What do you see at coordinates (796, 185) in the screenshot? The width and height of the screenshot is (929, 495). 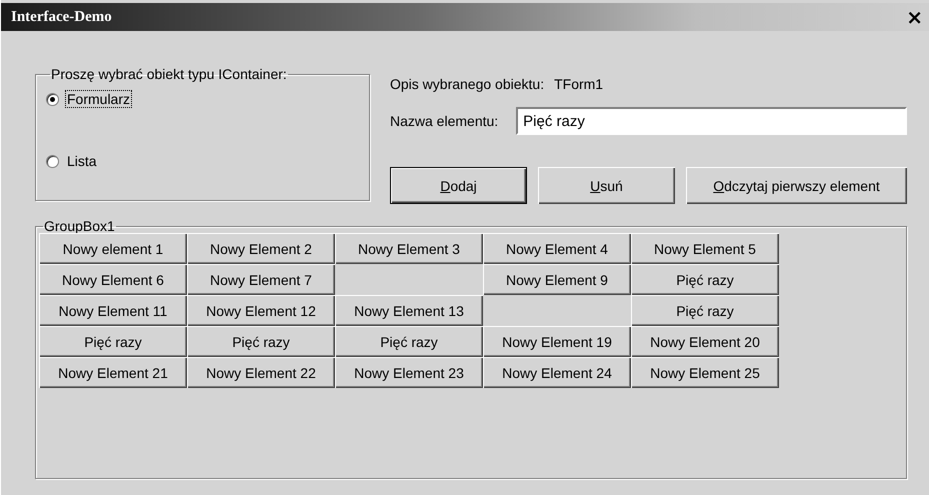 I see `action-button: Odczytaj pierwszy element` at bounding box center [796, 185].